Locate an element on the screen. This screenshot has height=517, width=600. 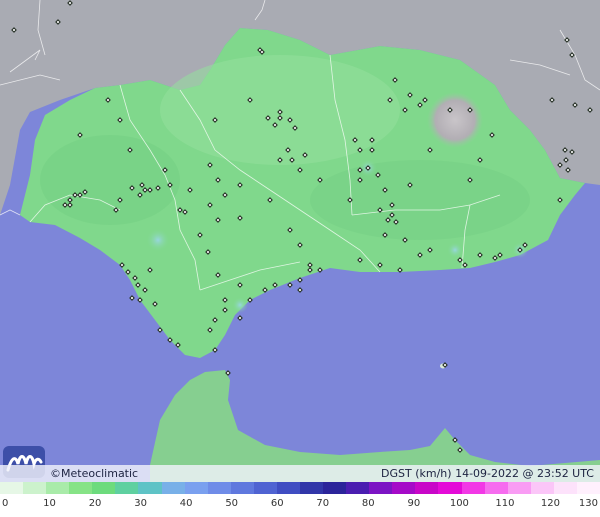
legend-label: 50 is located at coordinates (232, 503).